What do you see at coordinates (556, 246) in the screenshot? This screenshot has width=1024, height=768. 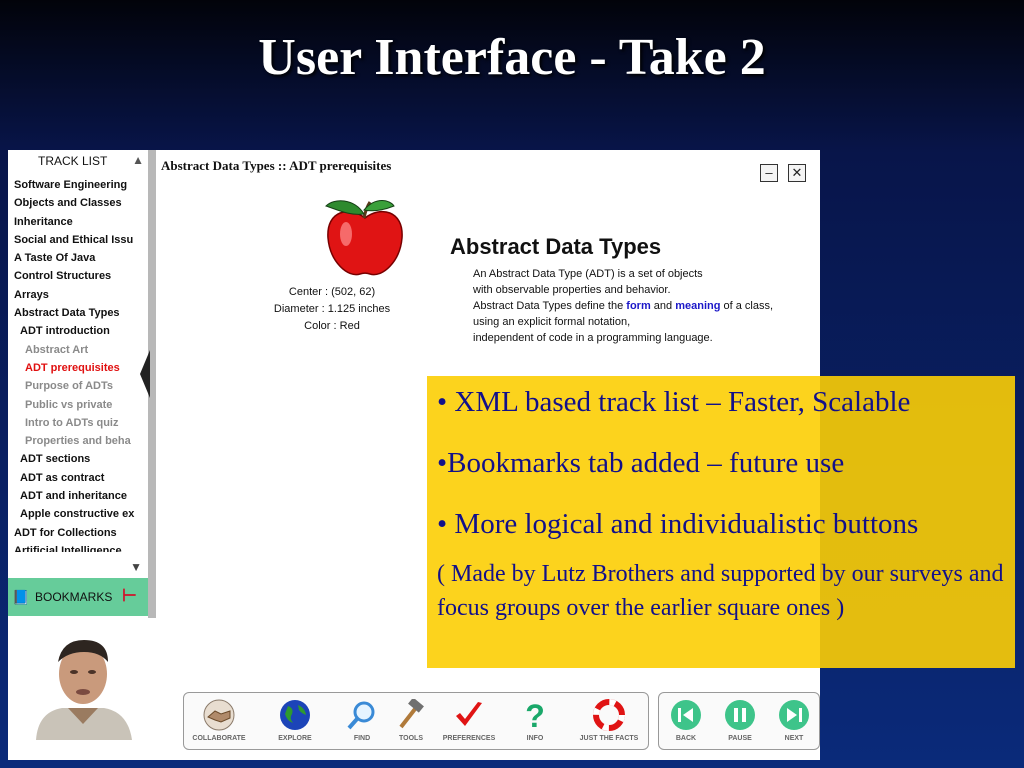 I see `content-heading: Abstract Data Types` at bounding box center [556, 246].